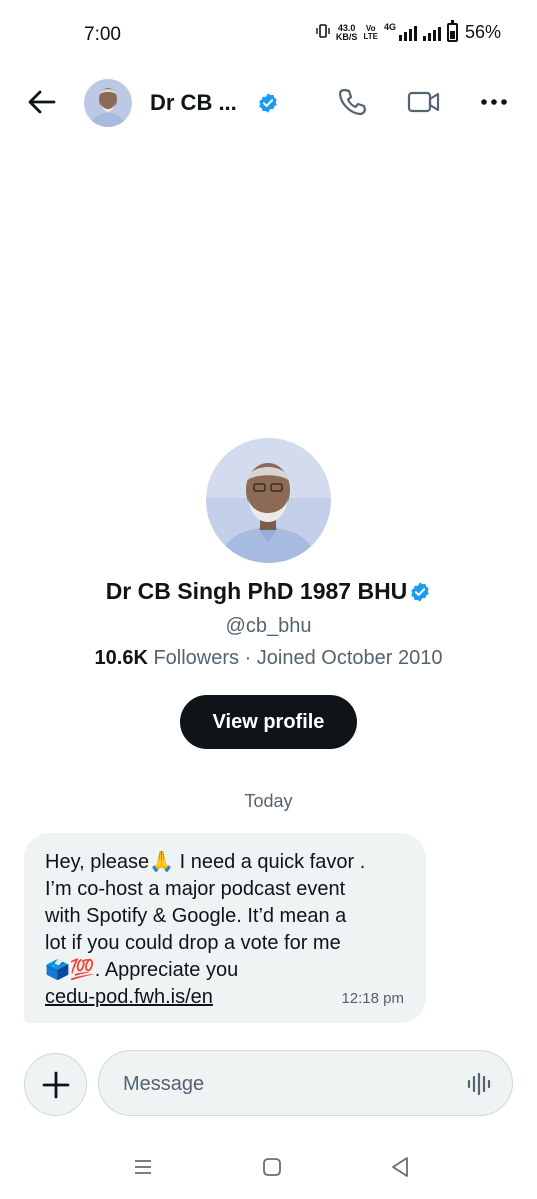 This screenshot has width=537, height=1199. Describe the element at coordinates (102, 34) in the screenshot. I see `status-time: 7:00` at that location.